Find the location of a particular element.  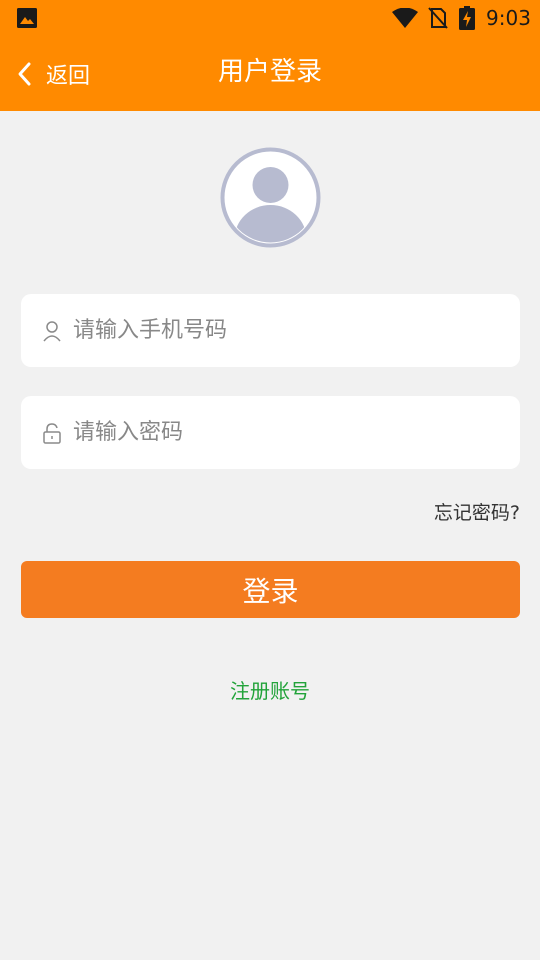

battery-charging-icon is located at coordinates (467, 18).